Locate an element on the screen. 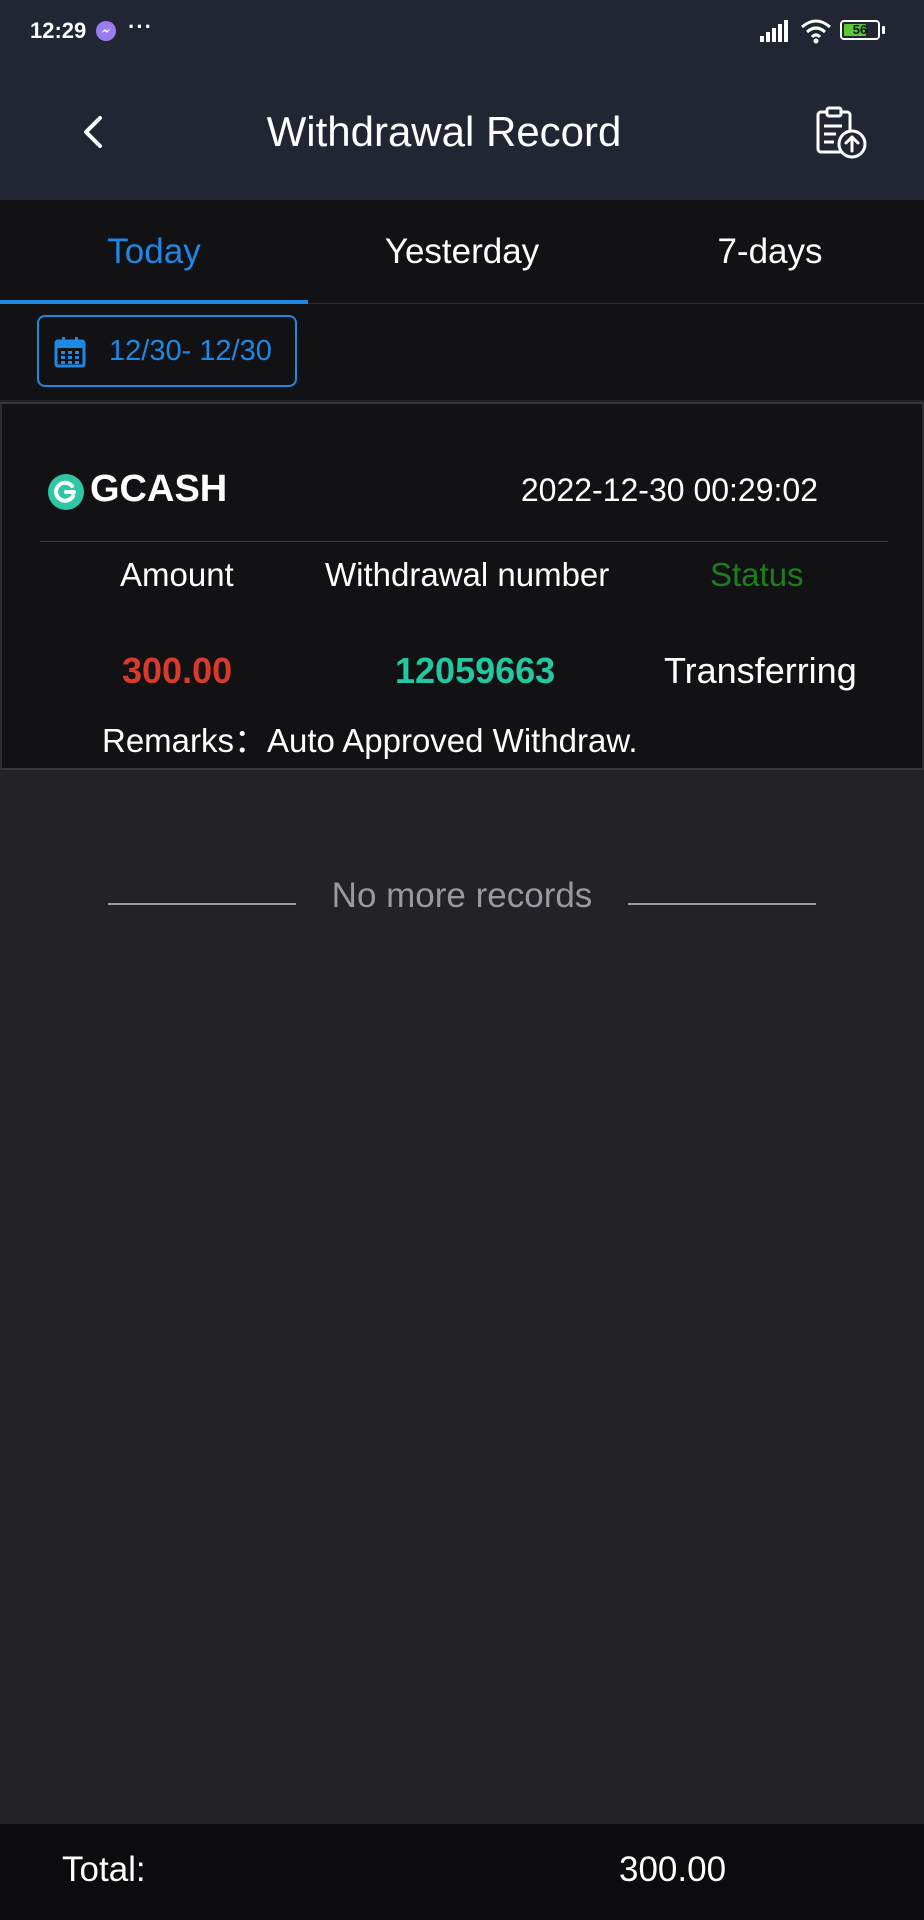 This screenshot has height=1920, width=924. withdrawal-number-value: 12059663 is located at coordinates (475, 670).